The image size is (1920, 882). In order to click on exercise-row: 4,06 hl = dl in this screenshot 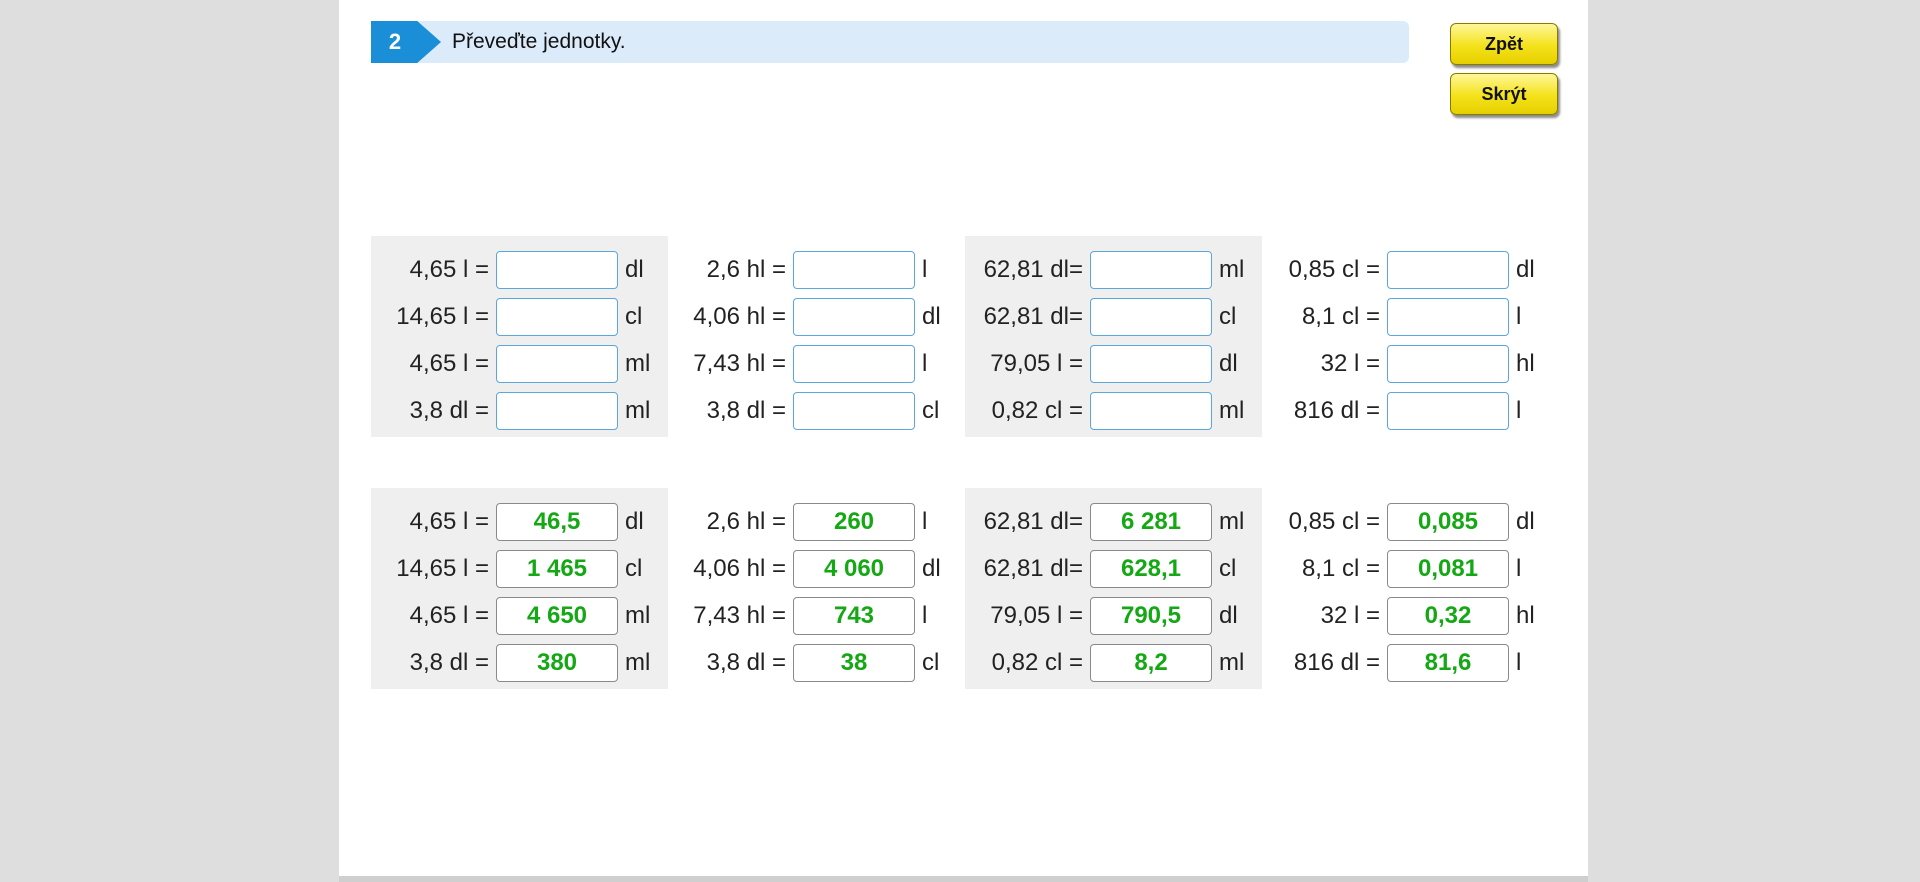, I will do `click(816, 316)`.